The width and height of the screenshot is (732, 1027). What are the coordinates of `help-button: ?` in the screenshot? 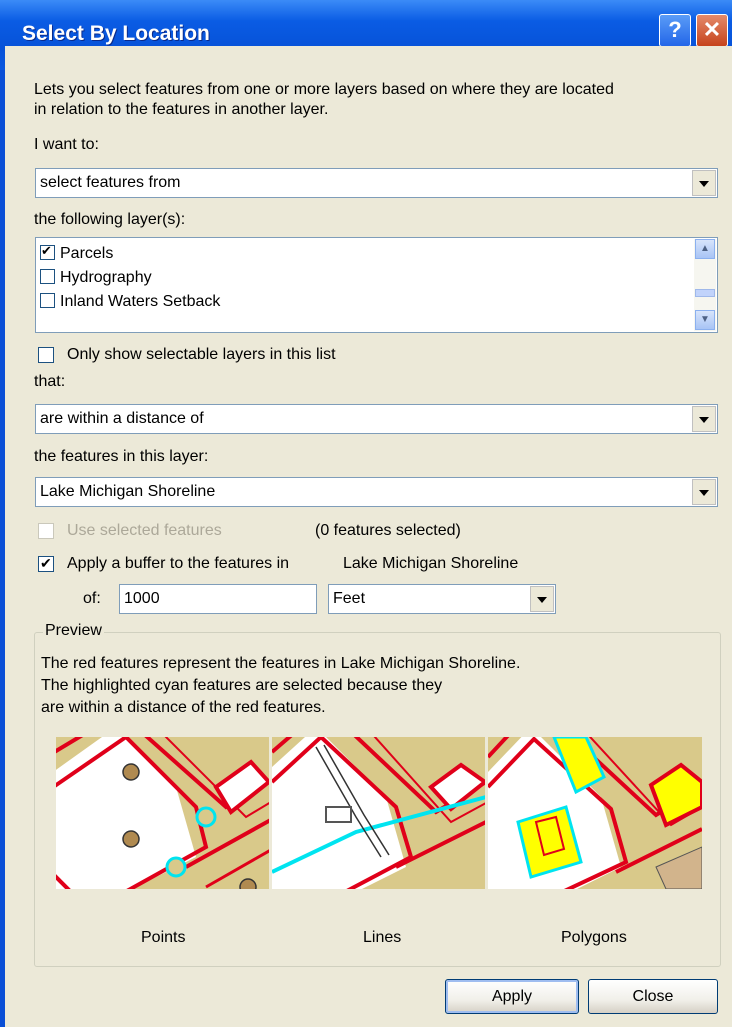 It's located at (675, 30).